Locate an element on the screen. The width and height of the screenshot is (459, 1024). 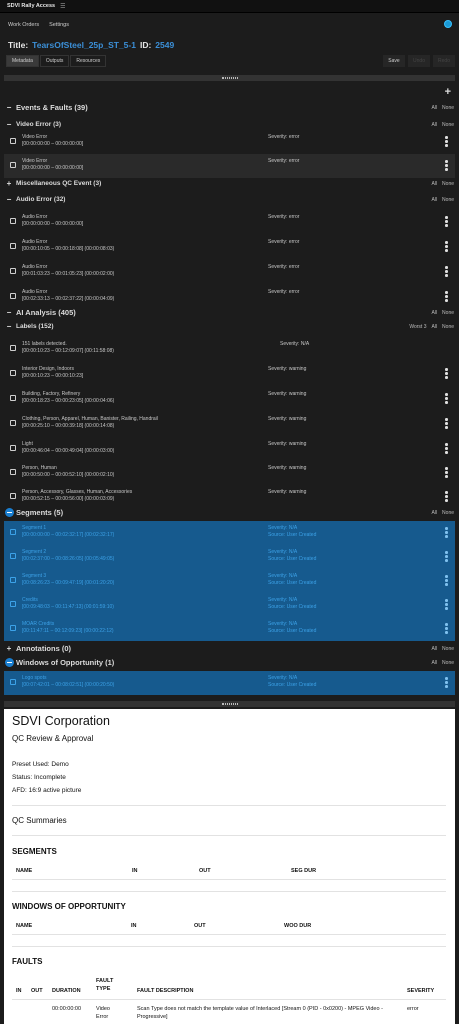
tab-outputs: Outputs is located at coordinates (54, 61).